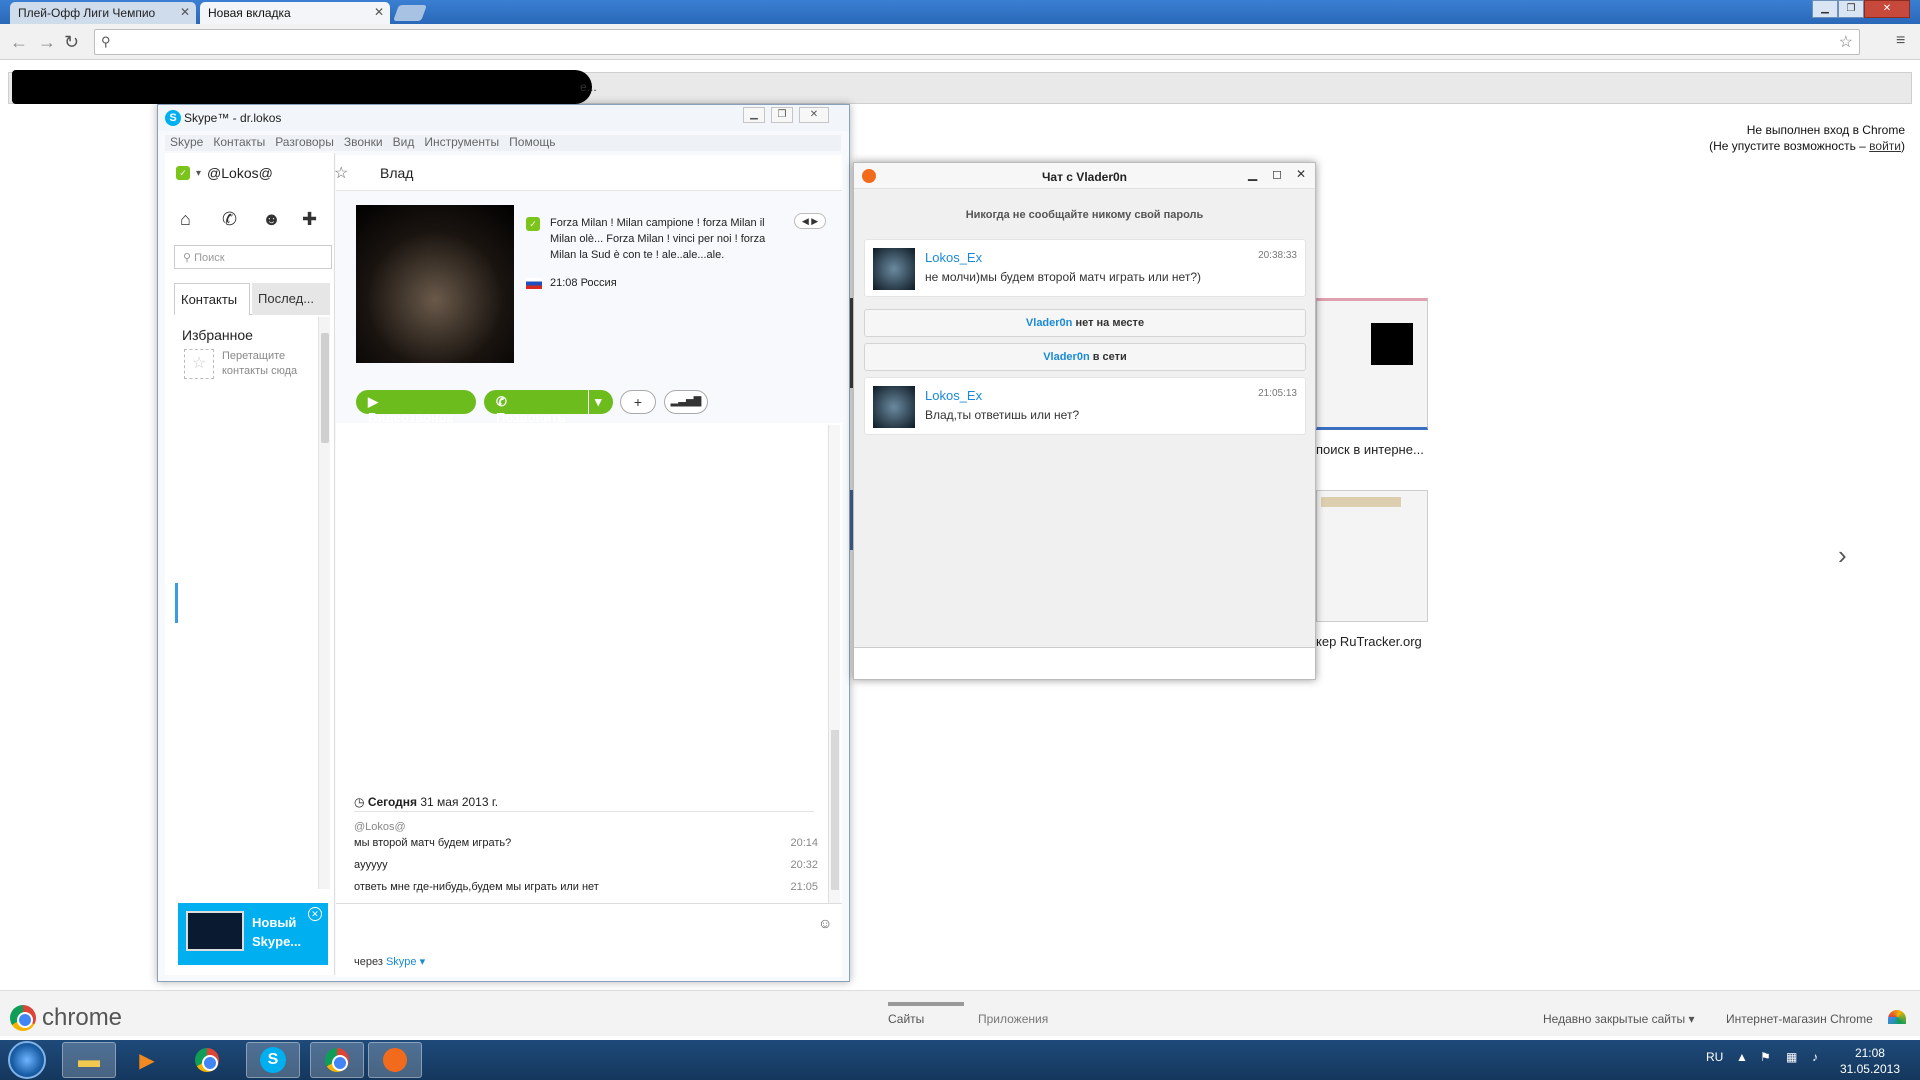 This screenshot has width=1920, height=1080. Describe the element at coordinates (1846, 42) in the screenshot. I see `bookmark-star-icon: ☆` at that location.